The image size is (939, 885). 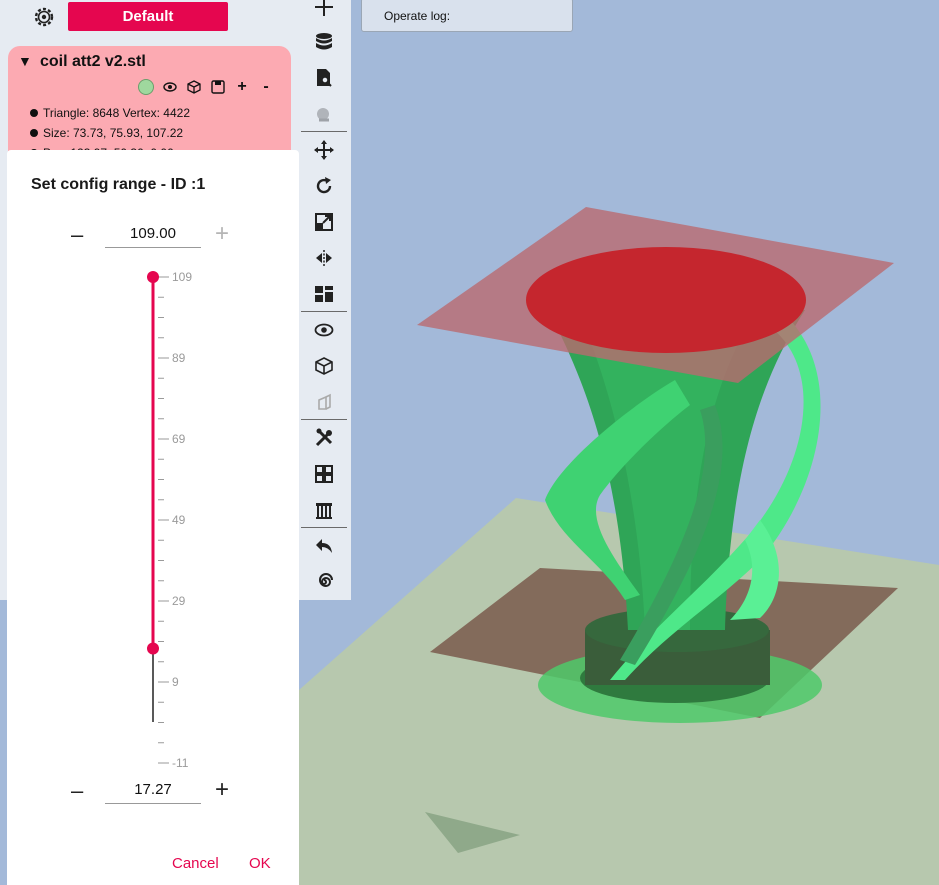 I want to click on ok-button: OK, so click(x=260, y=863).